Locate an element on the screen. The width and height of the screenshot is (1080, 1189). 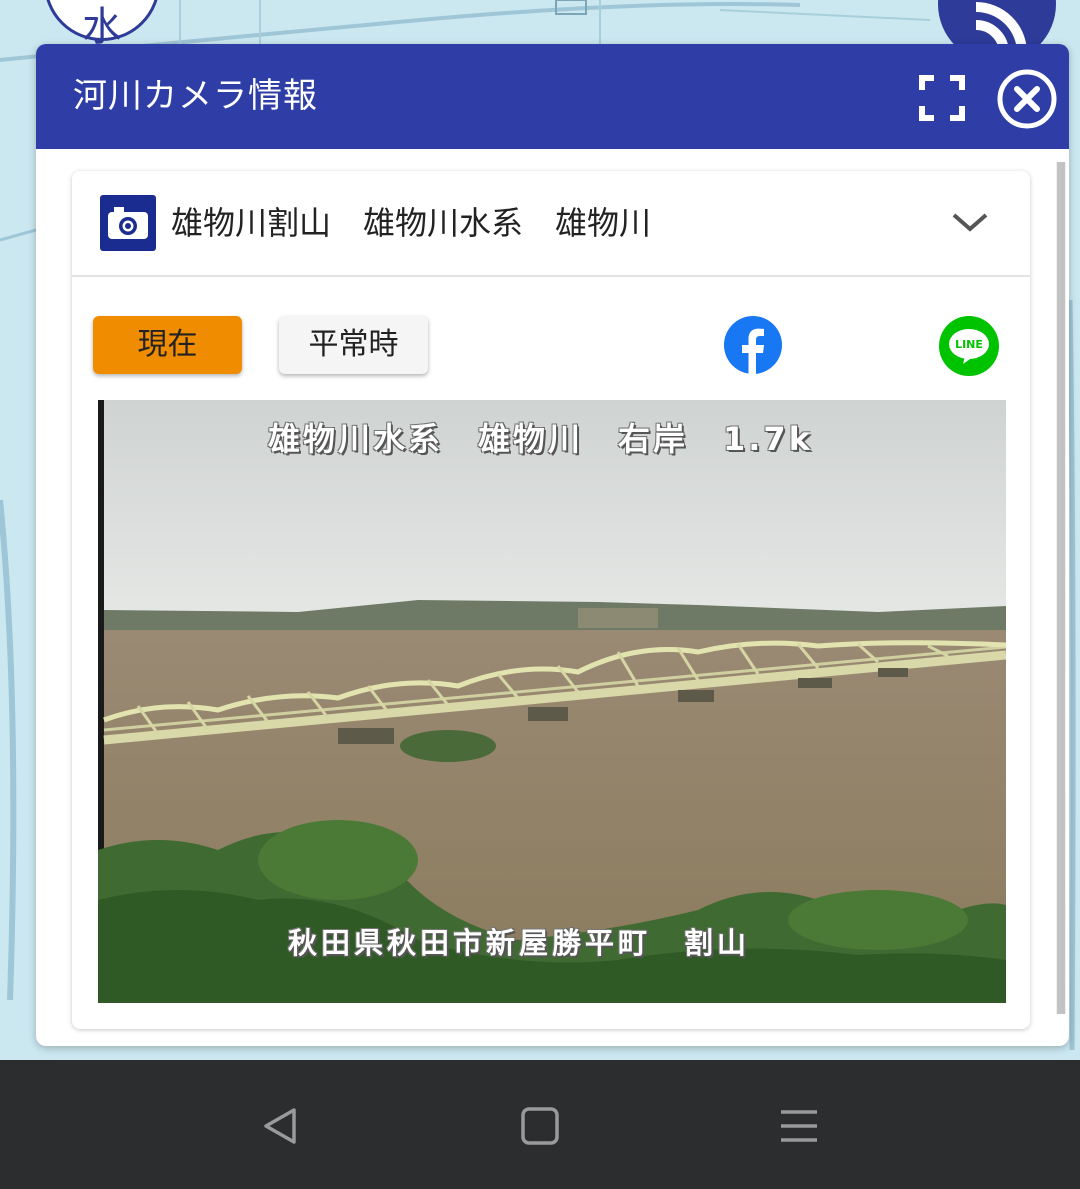
line-icon: LINE is located at coordinates (969, 346).